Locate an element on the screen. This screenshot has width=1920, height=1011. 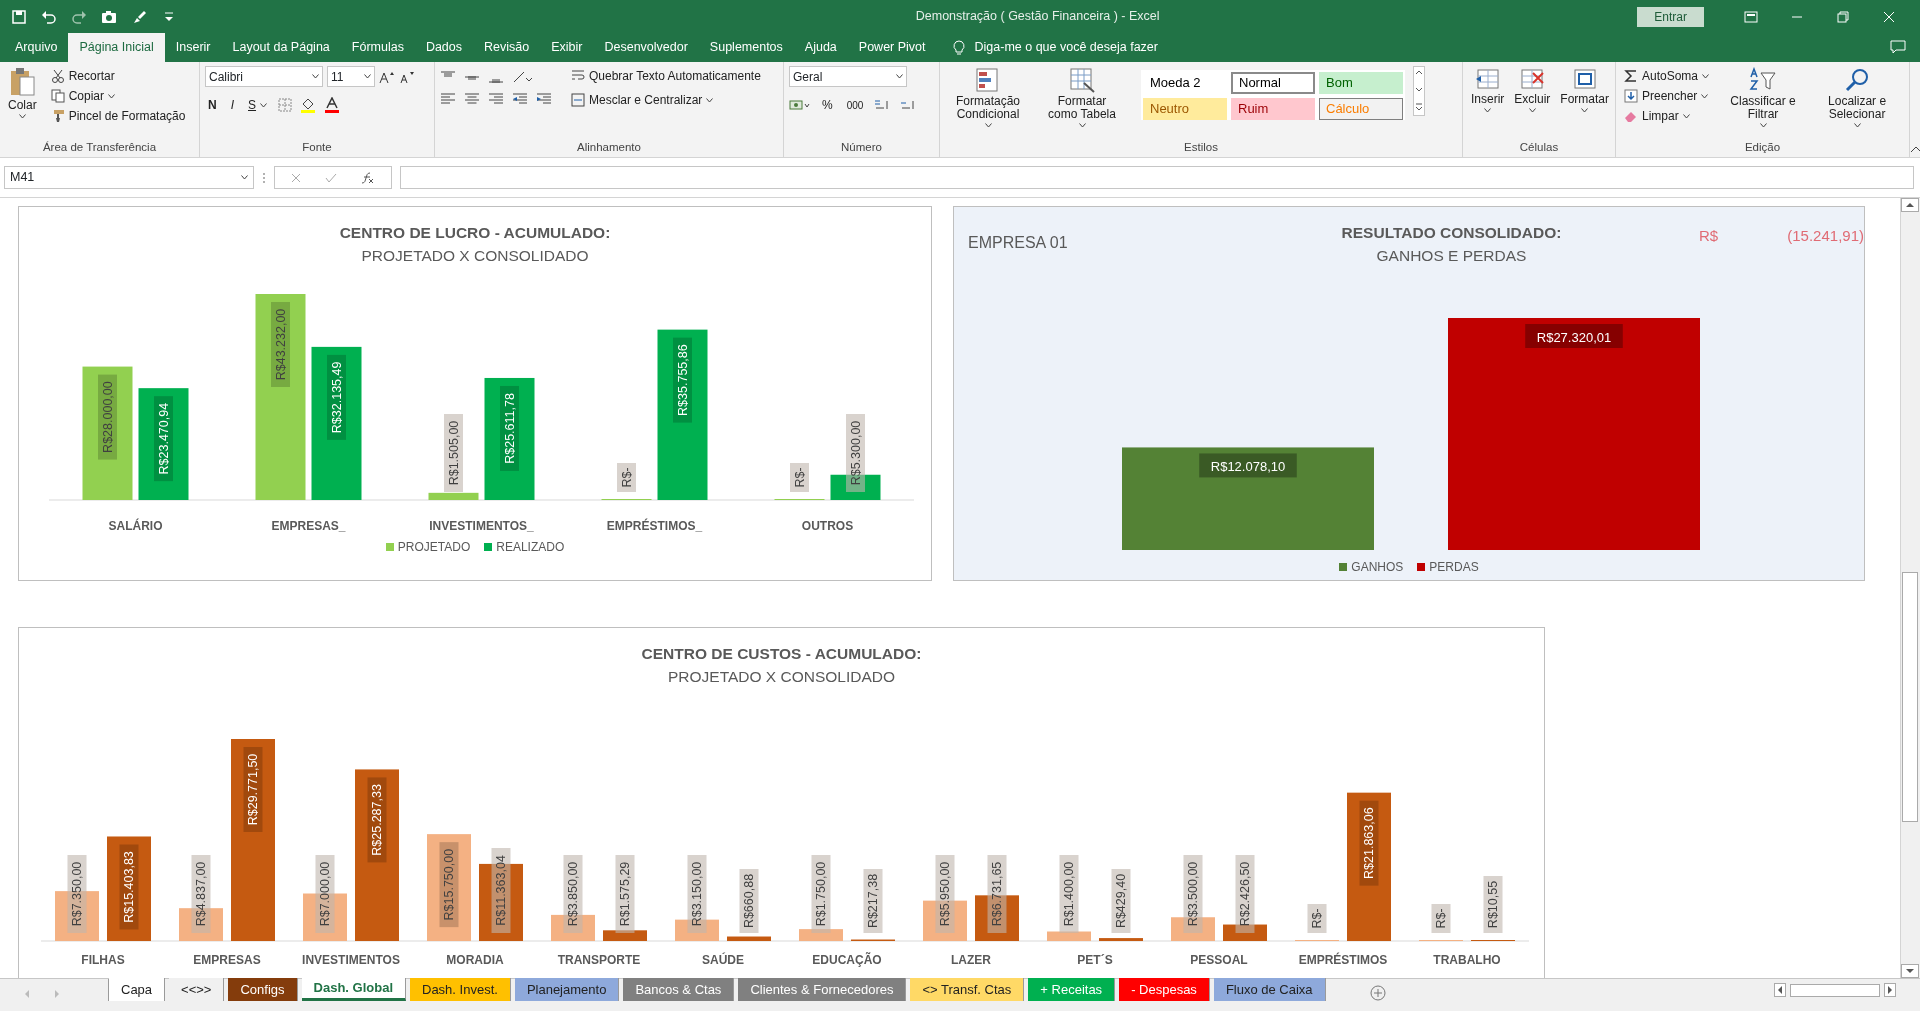
restore-icon is located at coordinates (1843, 16).